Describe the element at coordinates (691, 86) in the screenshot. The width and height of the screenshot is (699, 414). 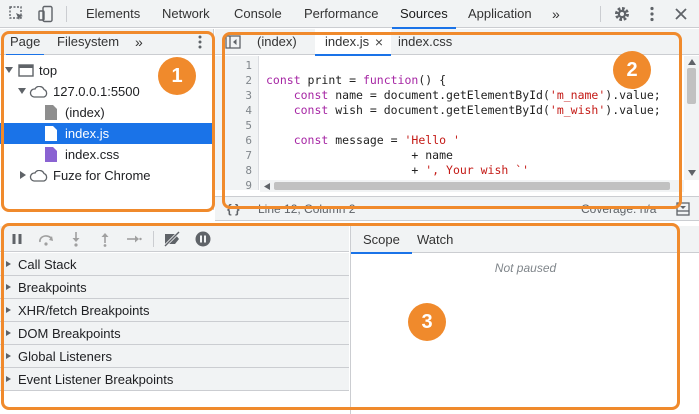
I see `scrollbar-thumb` at that location.